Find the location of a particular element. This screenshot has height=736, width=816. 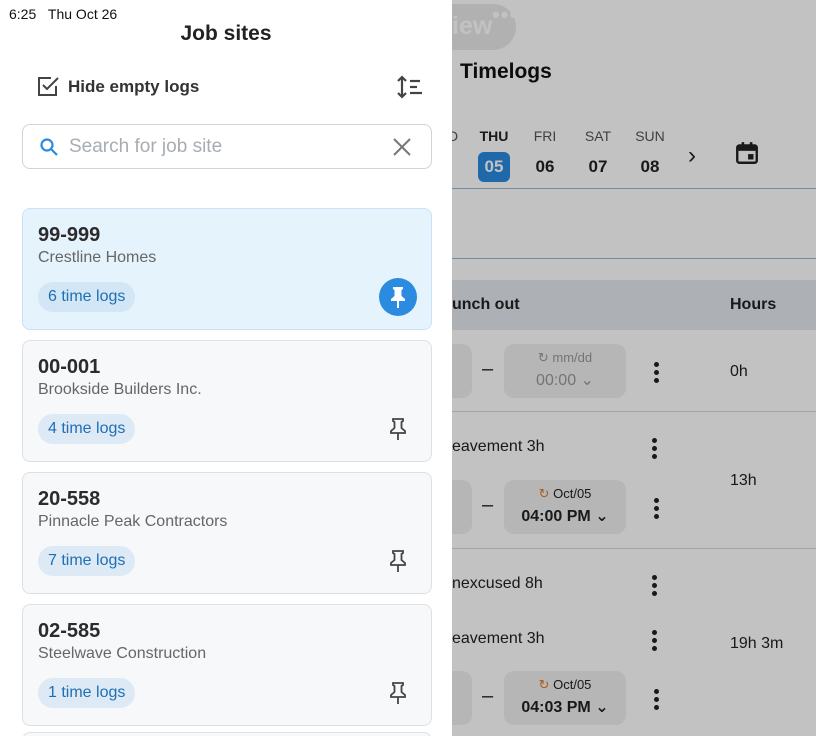

pin-filled-icon is located at coordinates (398, 297).